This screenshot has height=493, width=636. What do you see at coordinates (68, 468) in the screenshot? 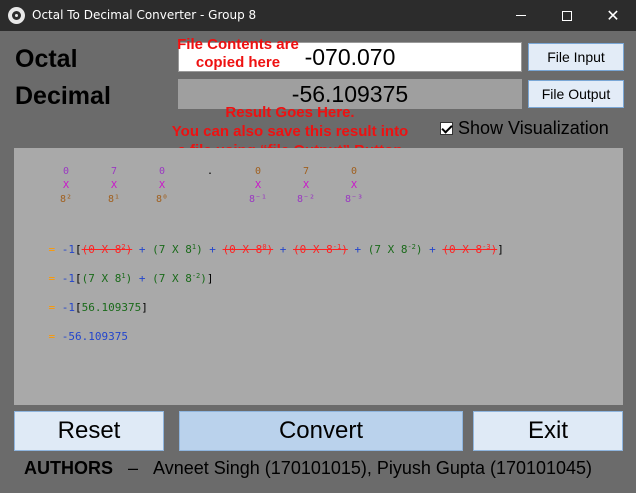
I see `authors-heading: AUTHORS` at bounding box center [68, 468].